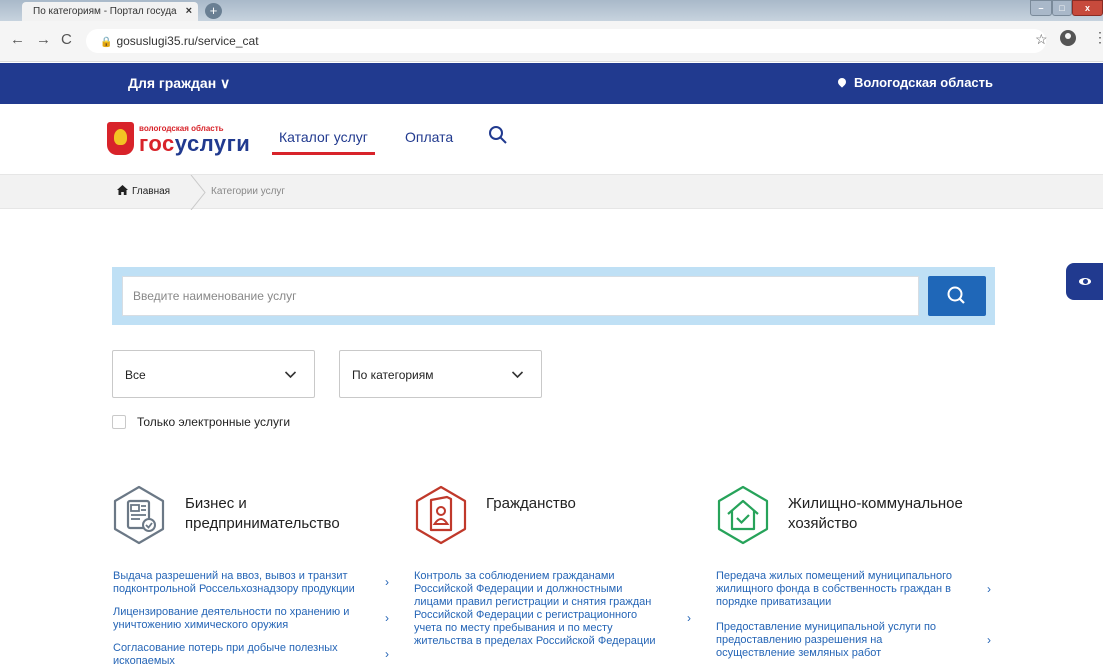  What do you see at coordinates (875, 503) in the screenshot?
I see `category-title-line: Жилищно-коммунальное` at bounding box center [875, 503].